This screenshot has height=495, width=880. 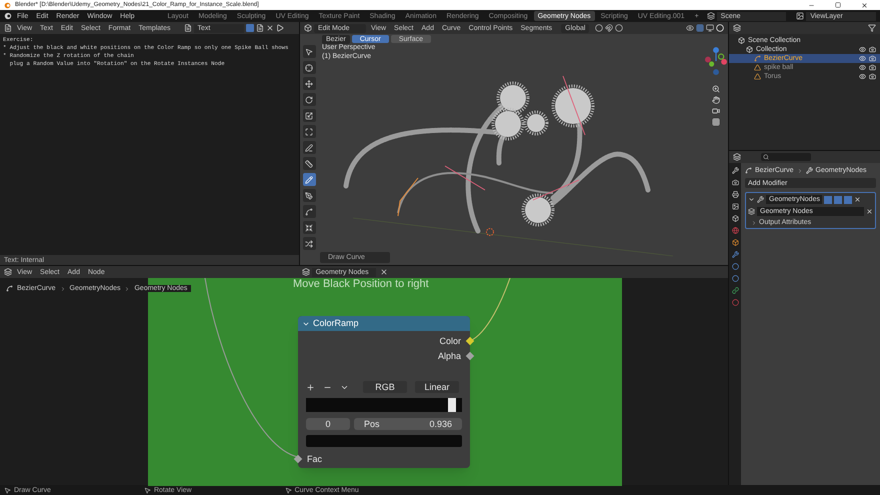 I want to click on spline-icon, so click(x=309, y=211).